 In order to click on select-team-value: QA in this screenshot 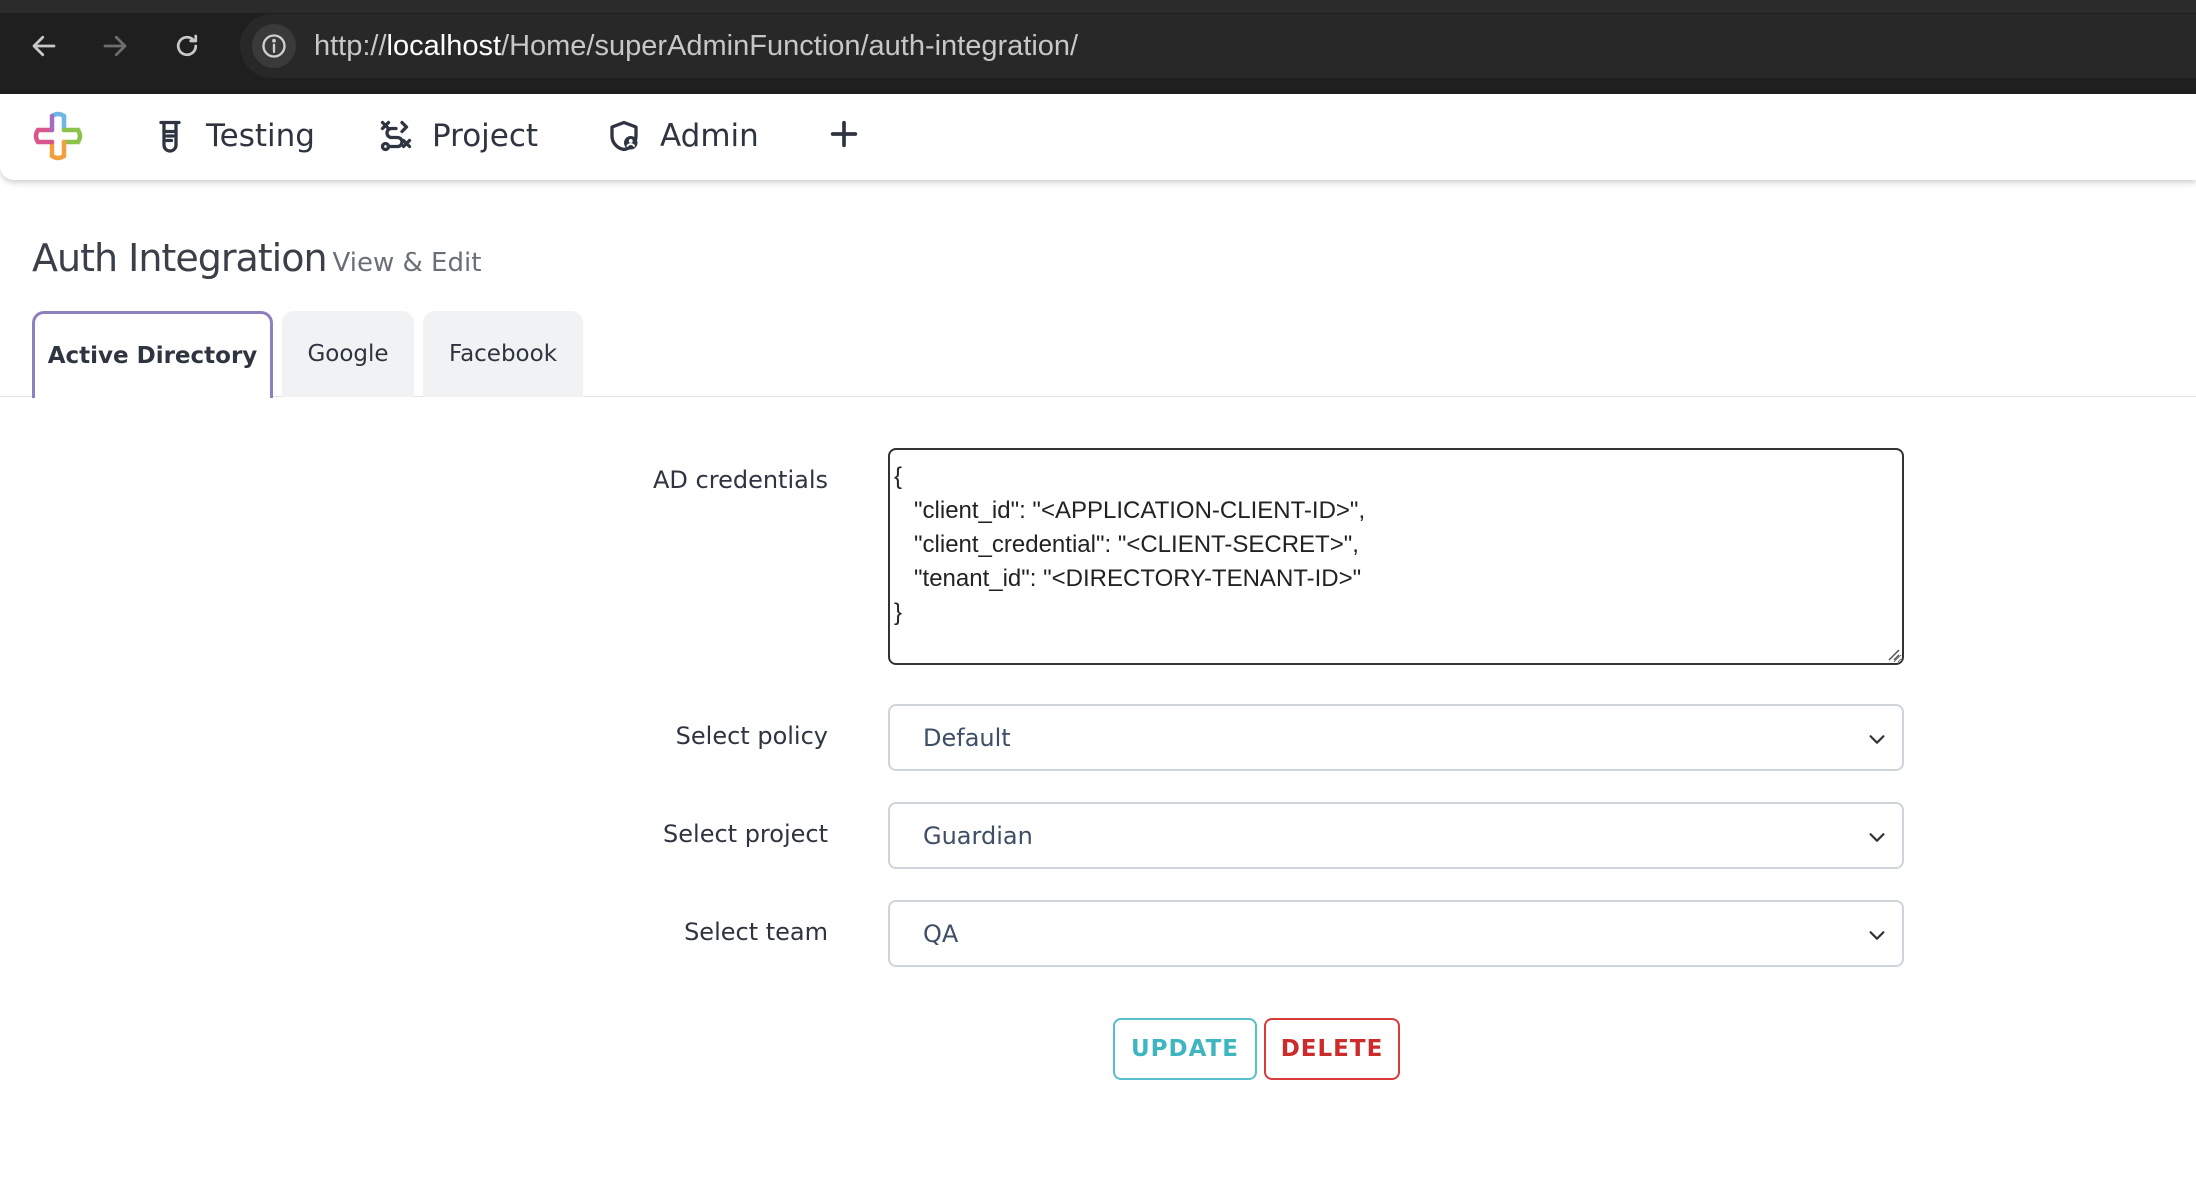, I will do `click(941, 933)`.